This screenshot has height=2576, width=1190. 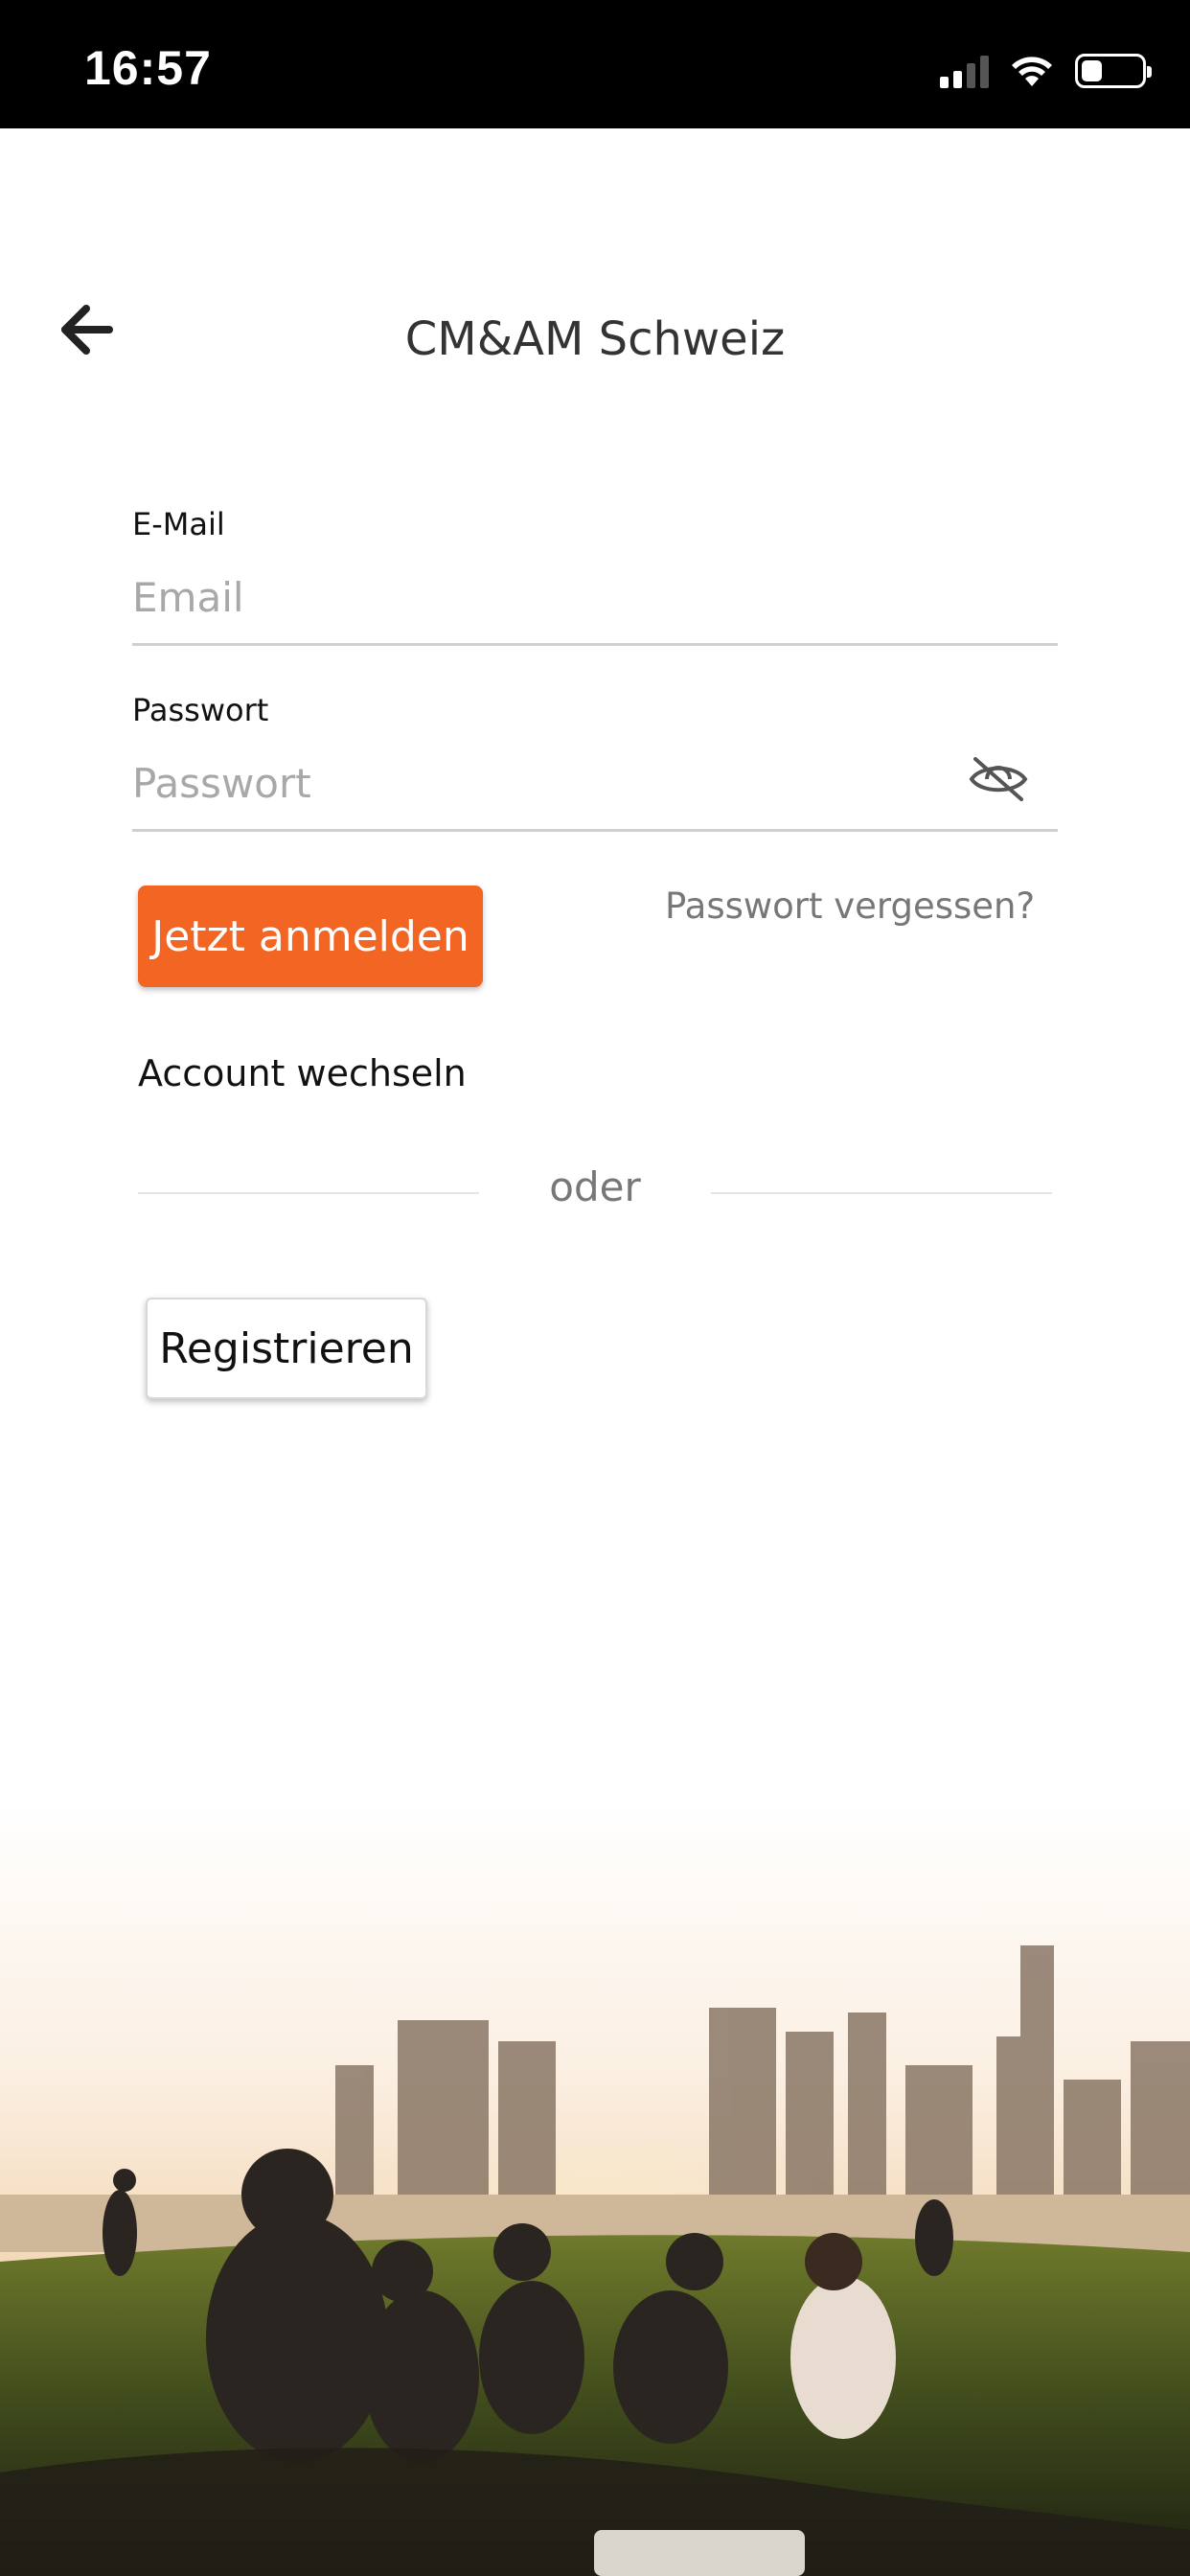 What do you see at coordinates (303, 1073) in the screenshot?
I see `switch-account-link: Account wechseln` at bounding box center [303, 1073].